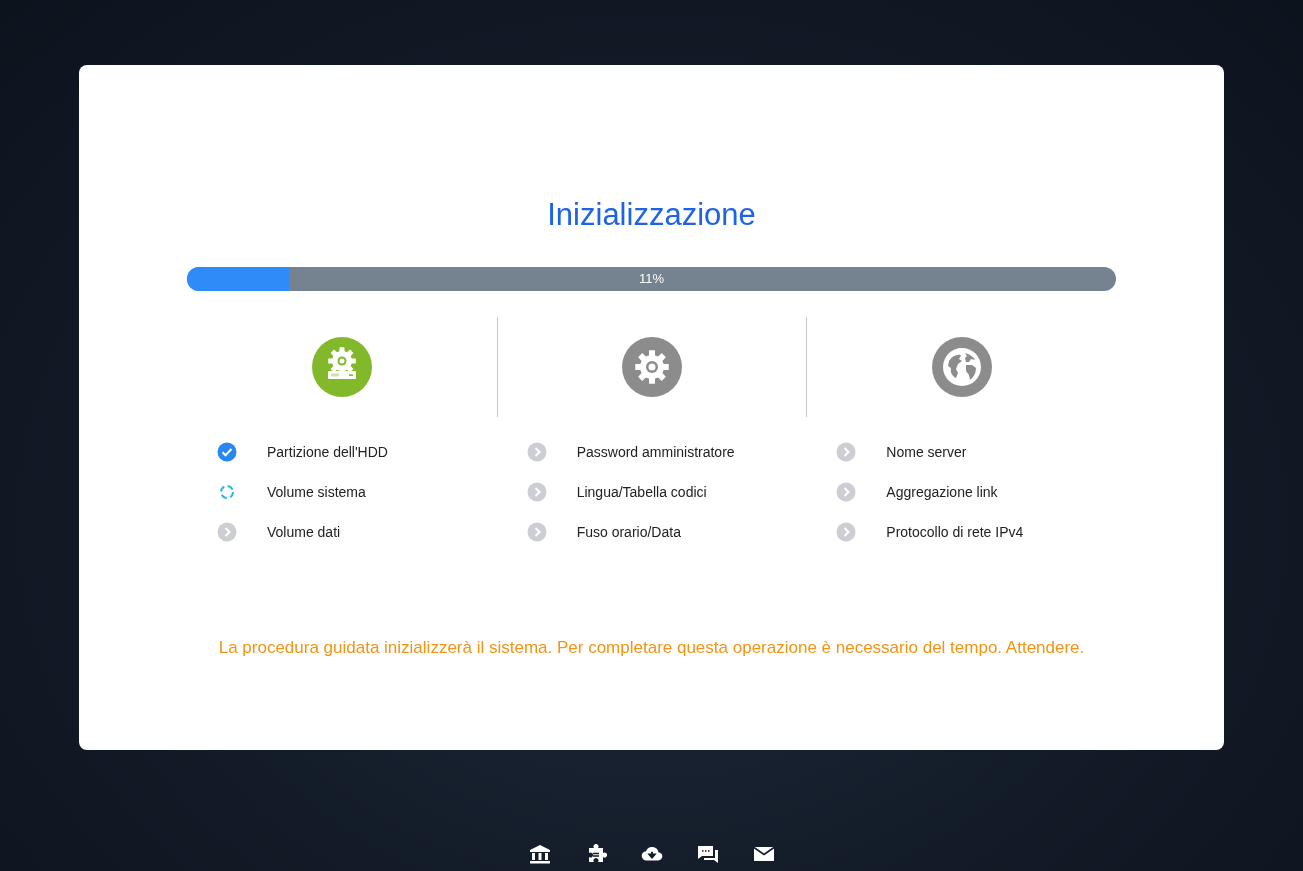 Image resolution: width=1303 pixels, height=871 pixels. I want to click on progress-percent: 11%, so click(651, 279).